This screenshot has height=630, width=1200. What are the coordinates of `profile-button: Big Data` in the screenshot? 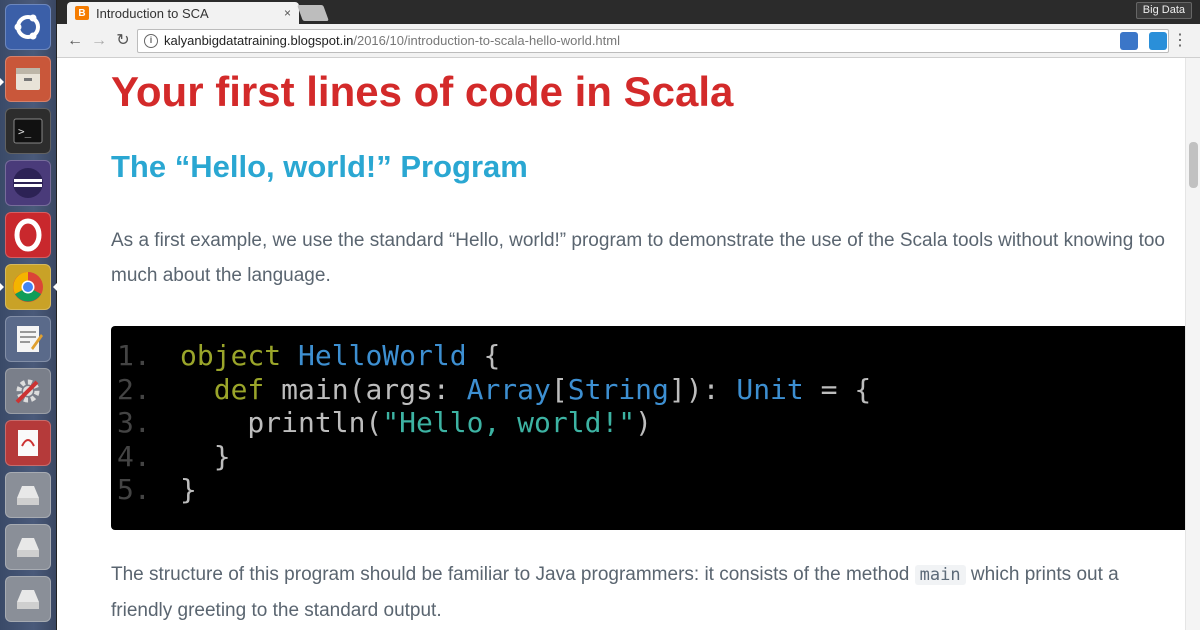 It's located at (1163, 10).